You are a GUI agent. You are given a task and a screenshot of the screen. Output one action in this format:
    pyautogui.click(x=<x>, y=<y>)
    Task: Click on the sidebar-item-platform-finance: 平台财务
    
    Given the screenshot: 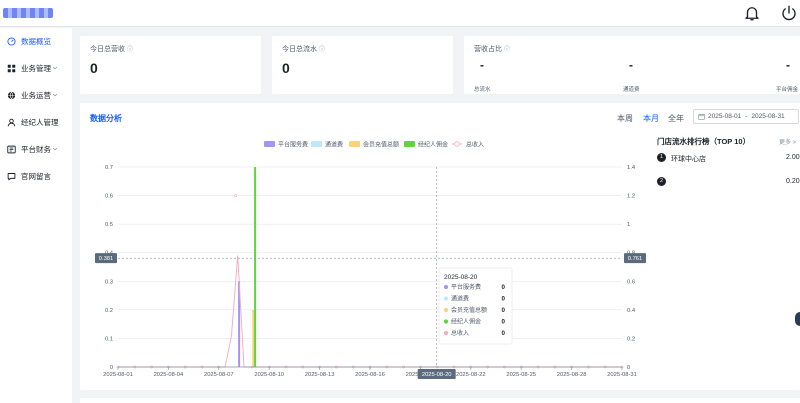 What is the action you would take?
    pyautogui.click(x=36, y=149)
    